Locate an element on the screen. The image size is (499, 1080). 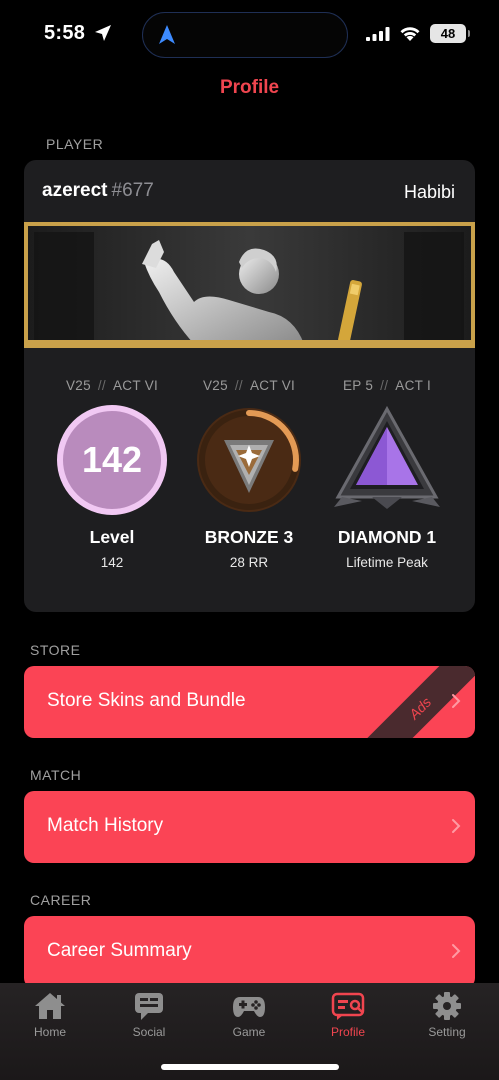
battery-indicator: 48 is located at coordinates (450, 33).